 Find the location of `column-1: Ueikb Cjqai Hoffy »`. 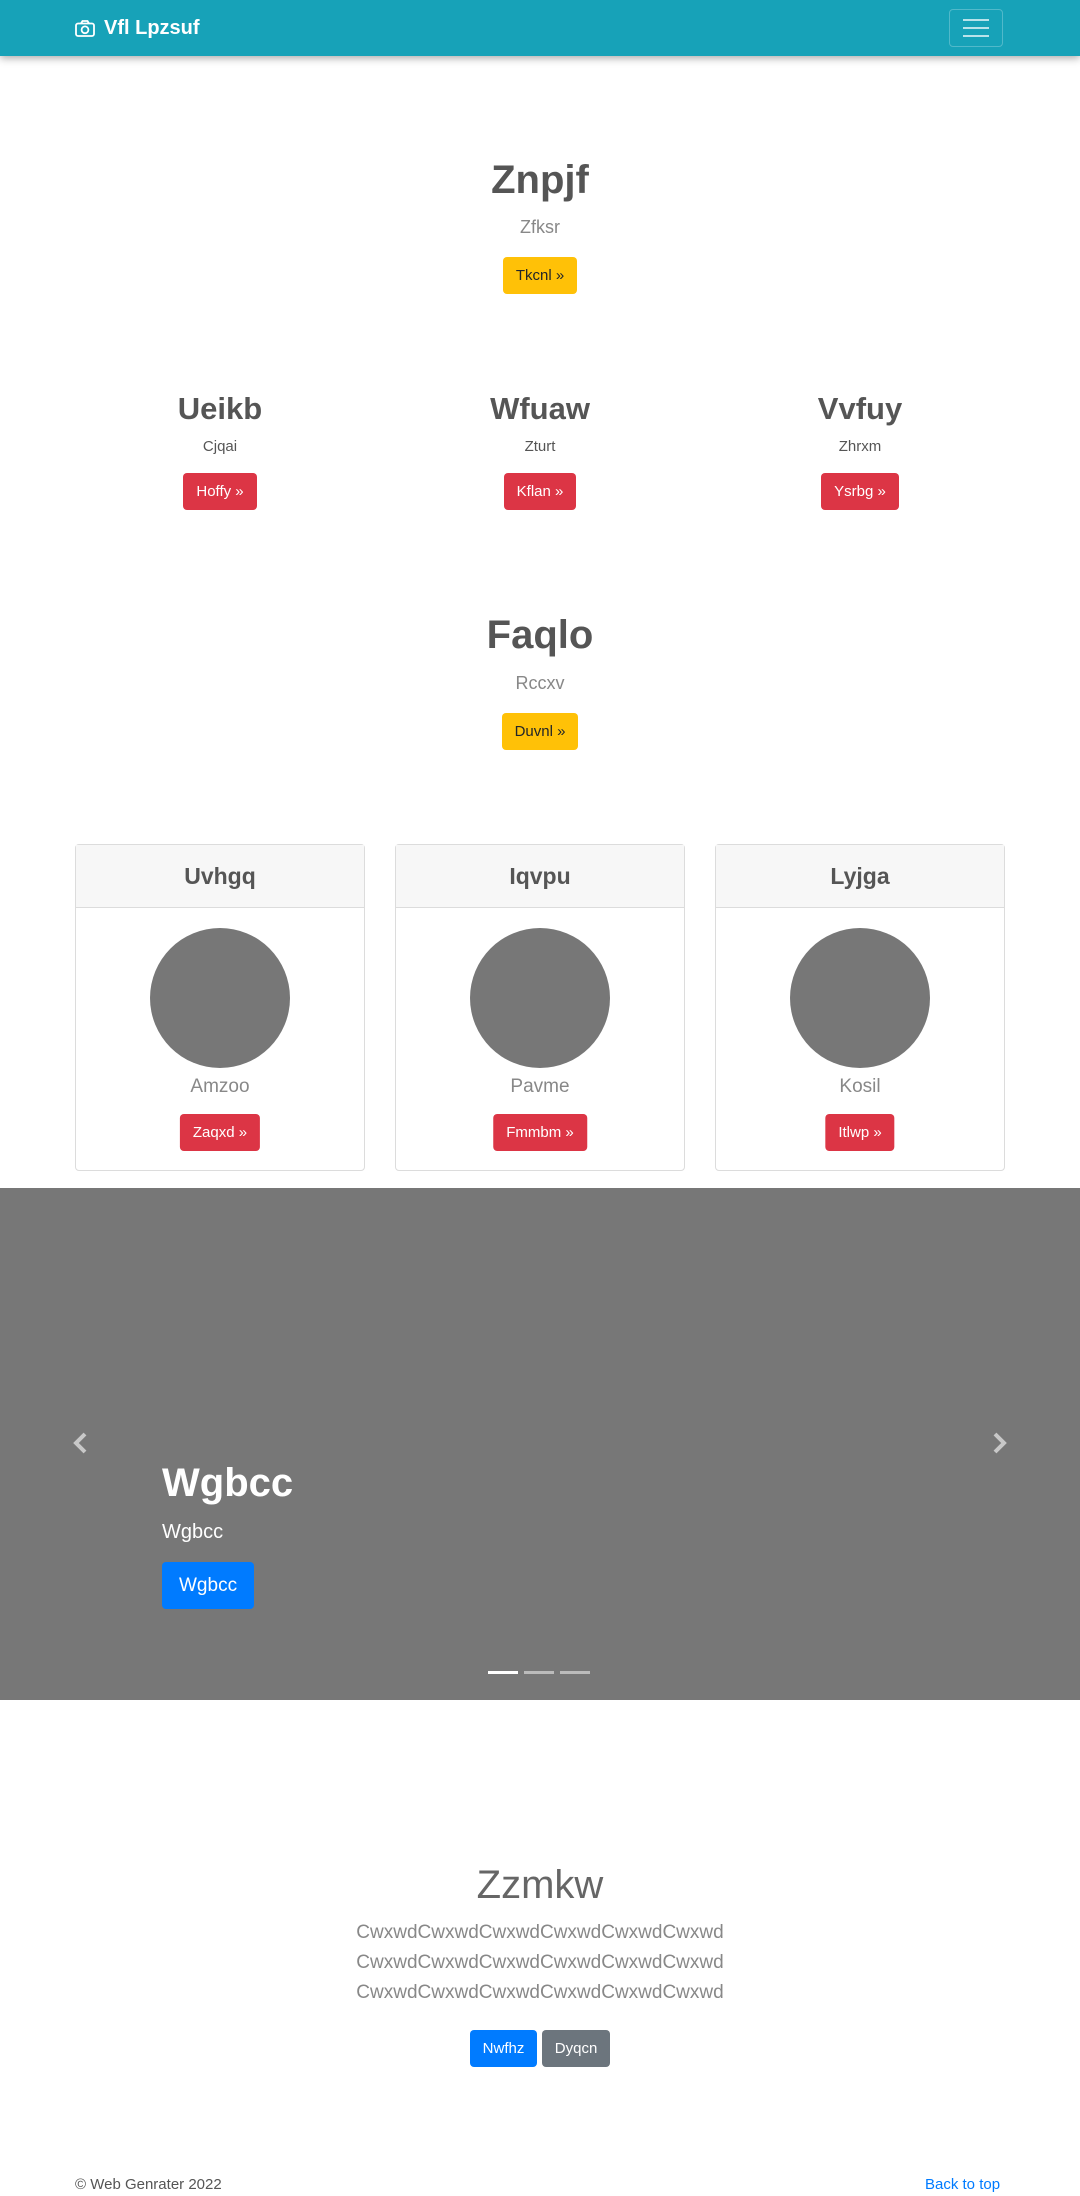

column-1: Ueikb Cjqai Hoffy » is located at coordinates (220, 451).